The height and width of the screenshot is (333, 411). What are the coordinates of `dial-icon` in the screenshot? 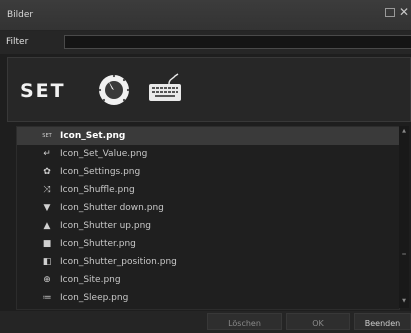 It's located at (114, 89).